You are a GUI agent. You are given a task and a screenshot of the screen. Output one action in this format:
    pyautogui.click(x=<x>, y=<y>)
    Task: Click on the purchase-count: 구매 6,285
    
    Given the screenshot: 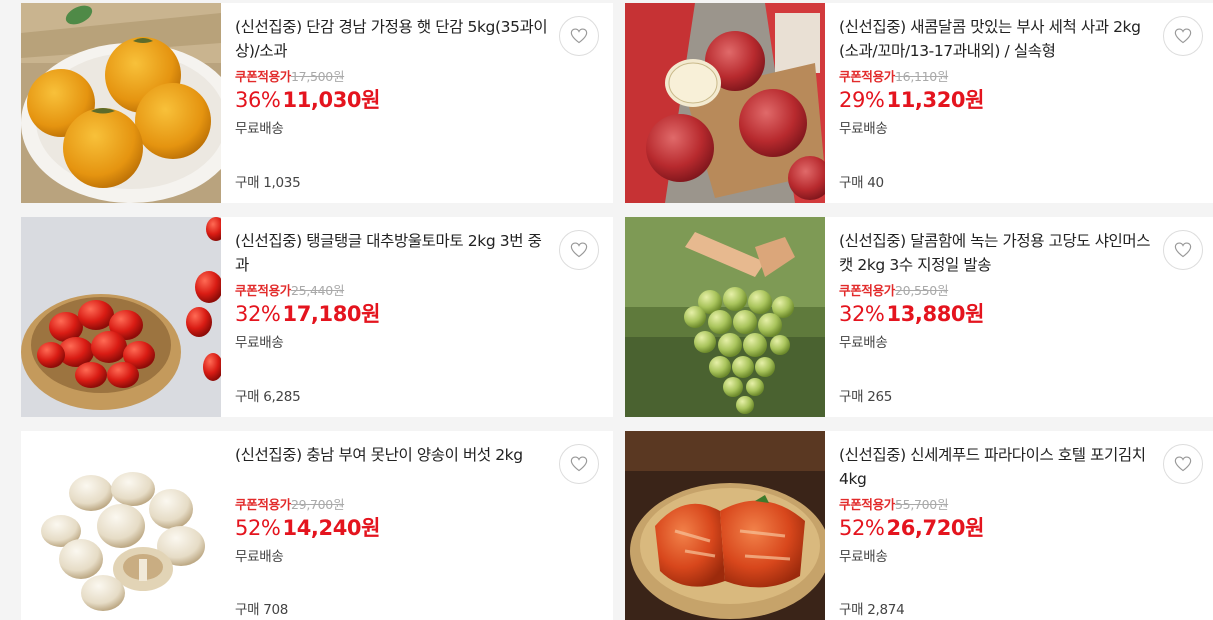 What is the action you would take?
    pyautogui.click(x=268, y=397)
    